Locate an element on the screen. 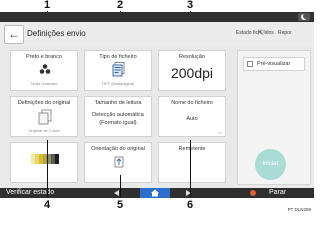 The image size is (320, 240). more-dots-icon: ••• is located at coordinates (219, 132).